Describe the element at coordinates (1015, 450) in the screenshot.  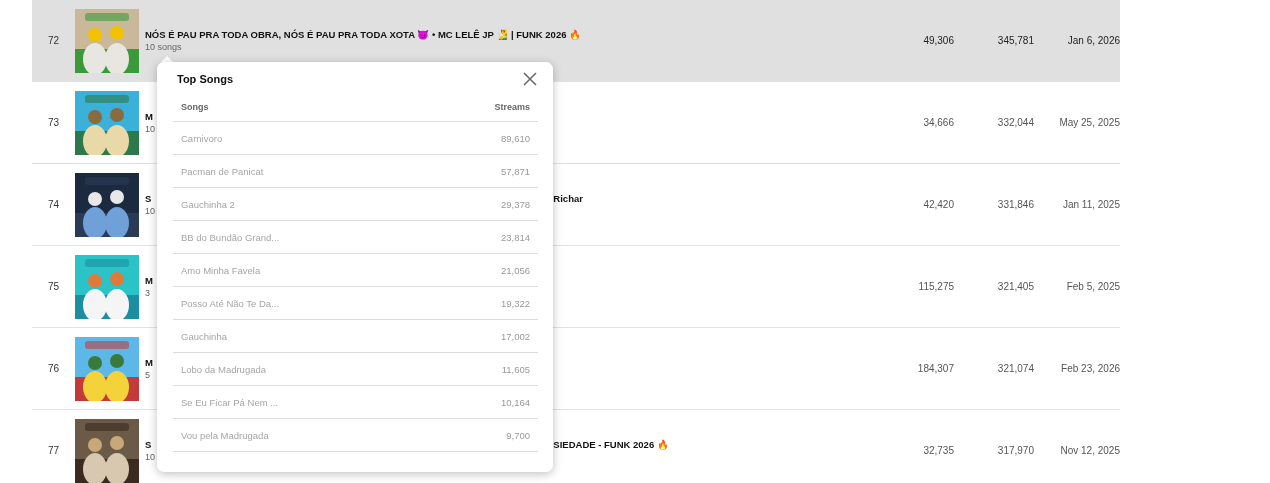
I see `table-cell-text: 317,970` at that location.